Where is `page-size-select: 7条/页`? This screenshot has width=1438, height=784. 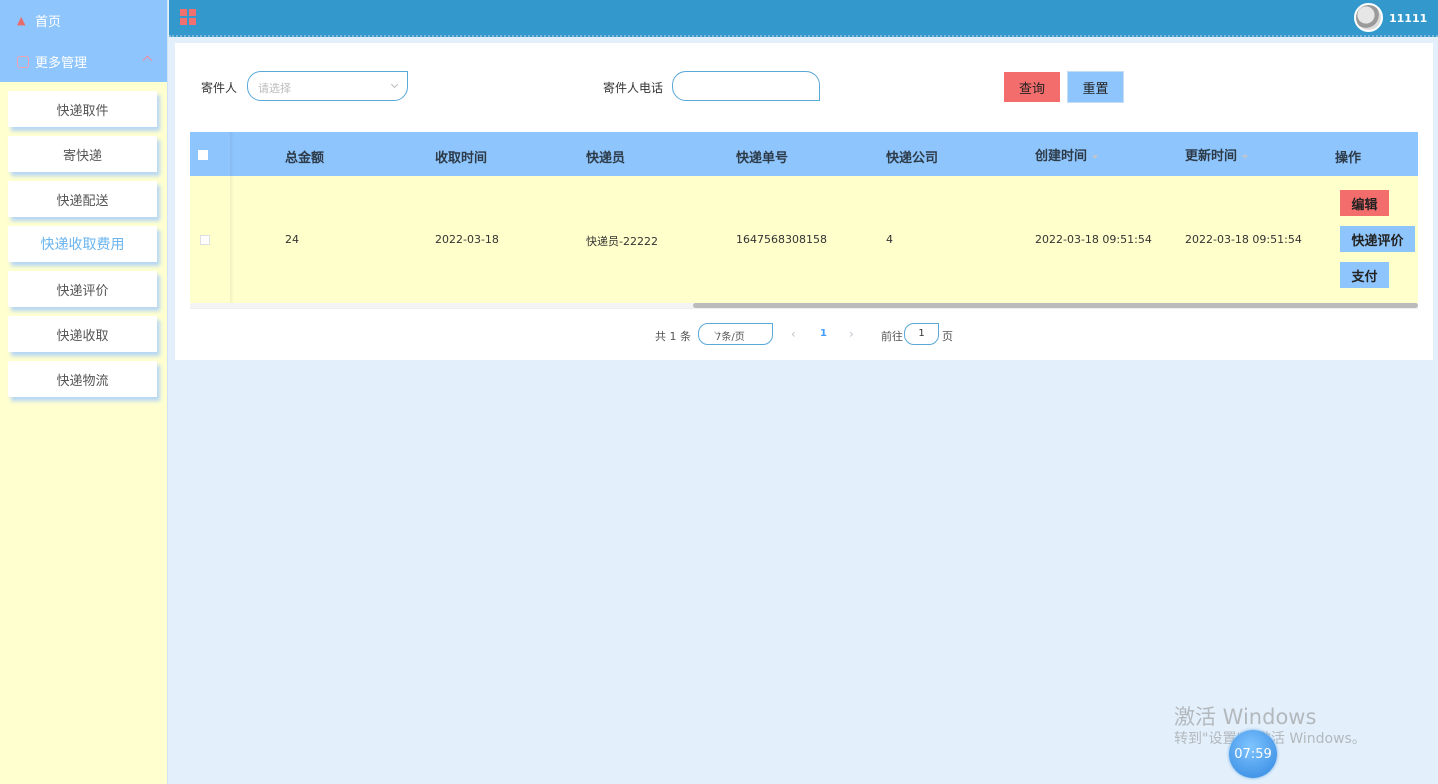 page-size-select: 7条/页 is located at coordinates (735, 334).